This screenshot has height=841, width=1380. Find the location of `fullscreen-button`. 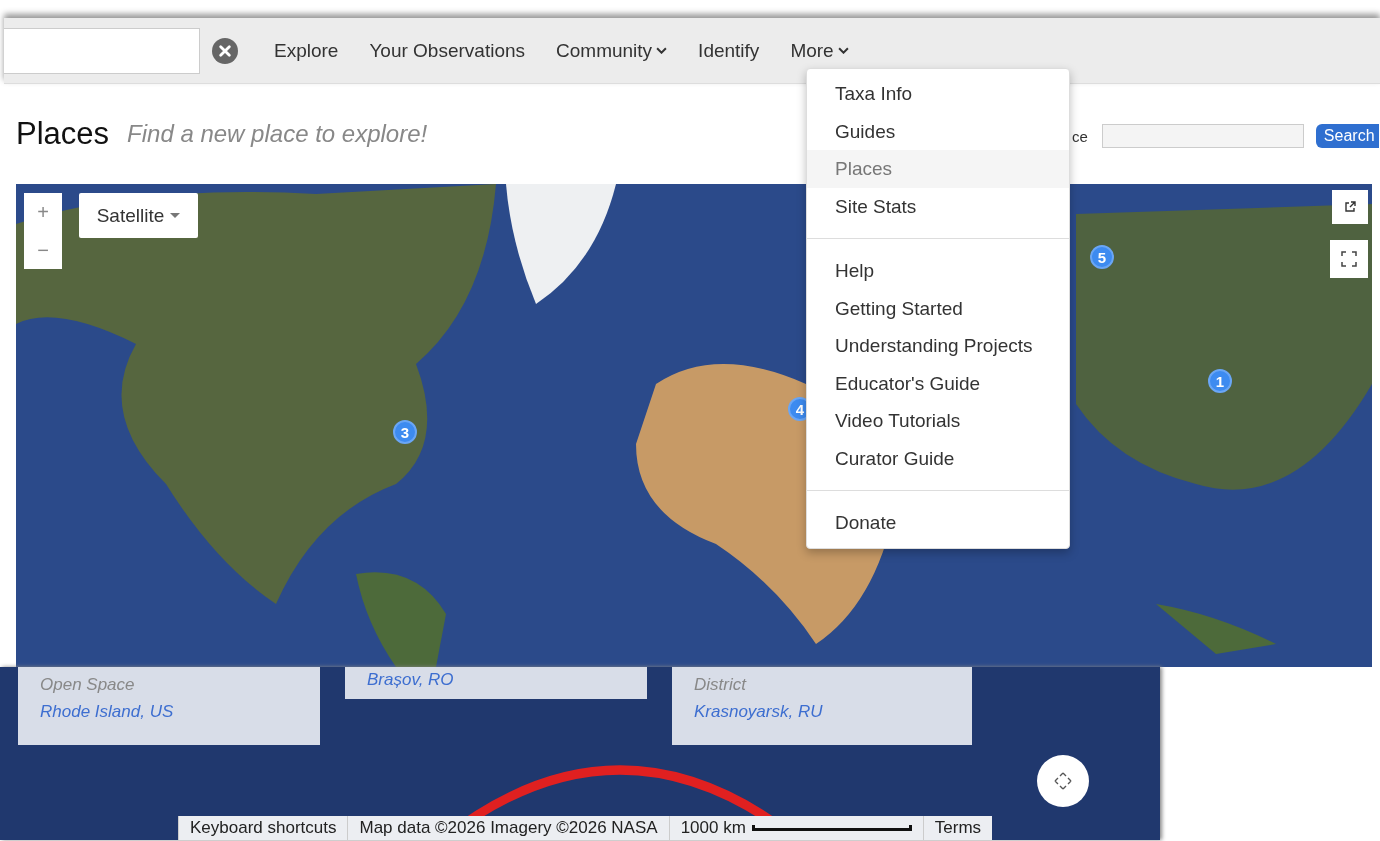

fullscreen-button is located at coordinates (1349, 259).